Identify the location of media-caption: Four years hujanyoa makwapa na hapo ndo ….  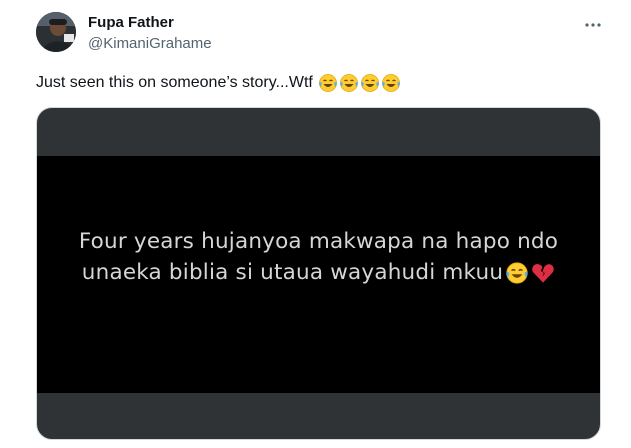
(318, 257).